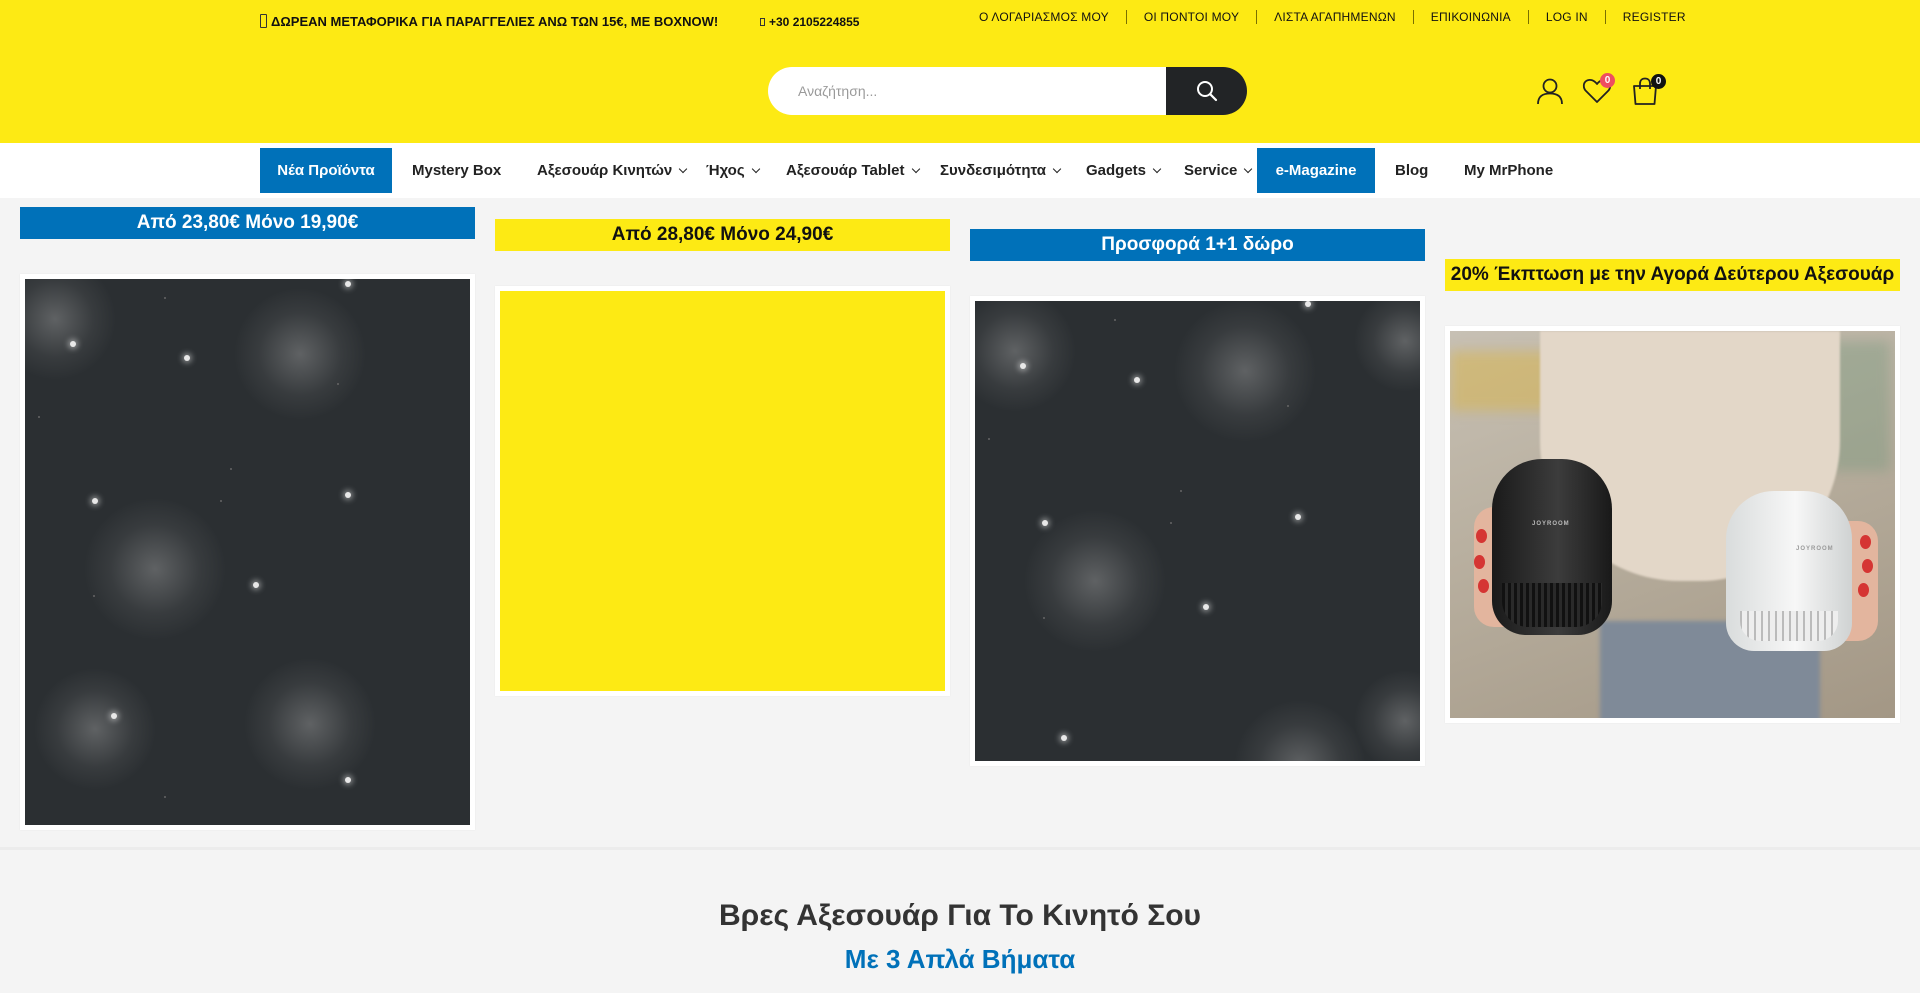  Describe the element at coordinates (960, 848) in the screenshot. I see `section-divider` at that location.